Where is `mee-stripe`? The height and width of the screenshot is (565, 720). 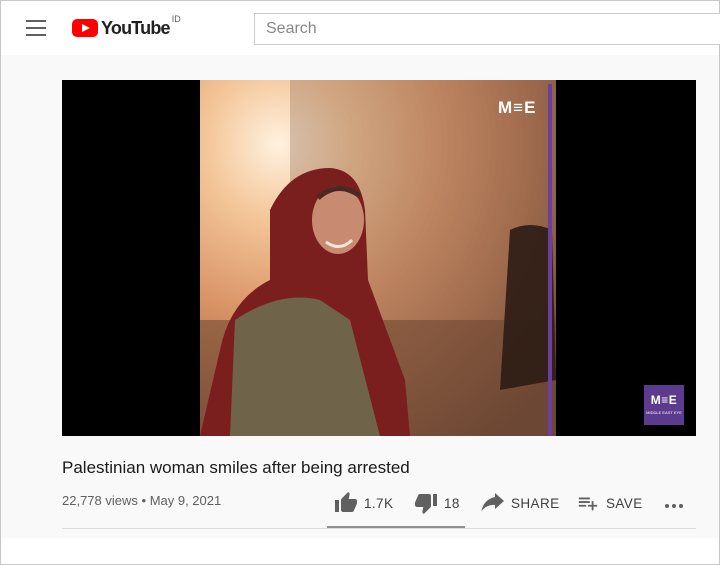 mee-stripe is located at coordinates (550, 260).